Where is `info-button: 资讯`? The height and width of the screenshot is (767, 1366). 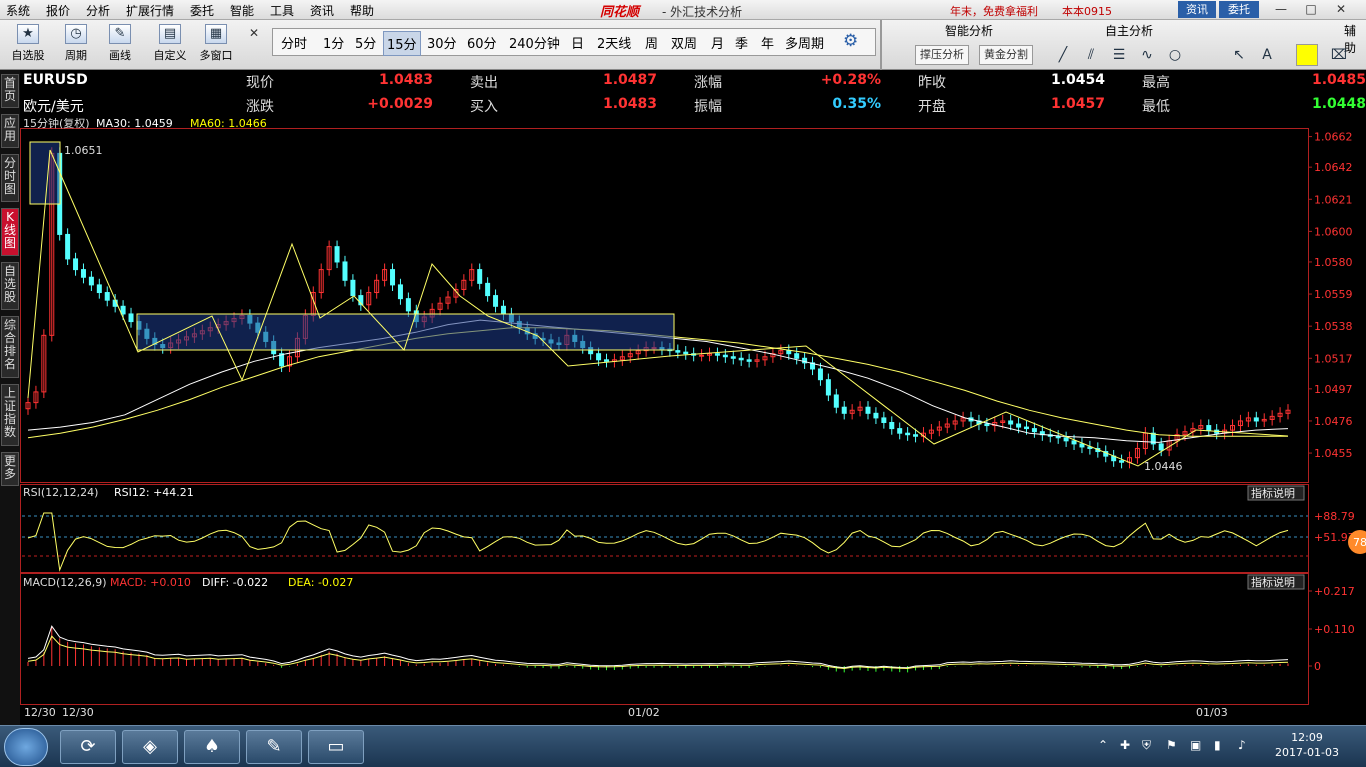 info-button: 资讯 is located at coordinates (1197, 9).